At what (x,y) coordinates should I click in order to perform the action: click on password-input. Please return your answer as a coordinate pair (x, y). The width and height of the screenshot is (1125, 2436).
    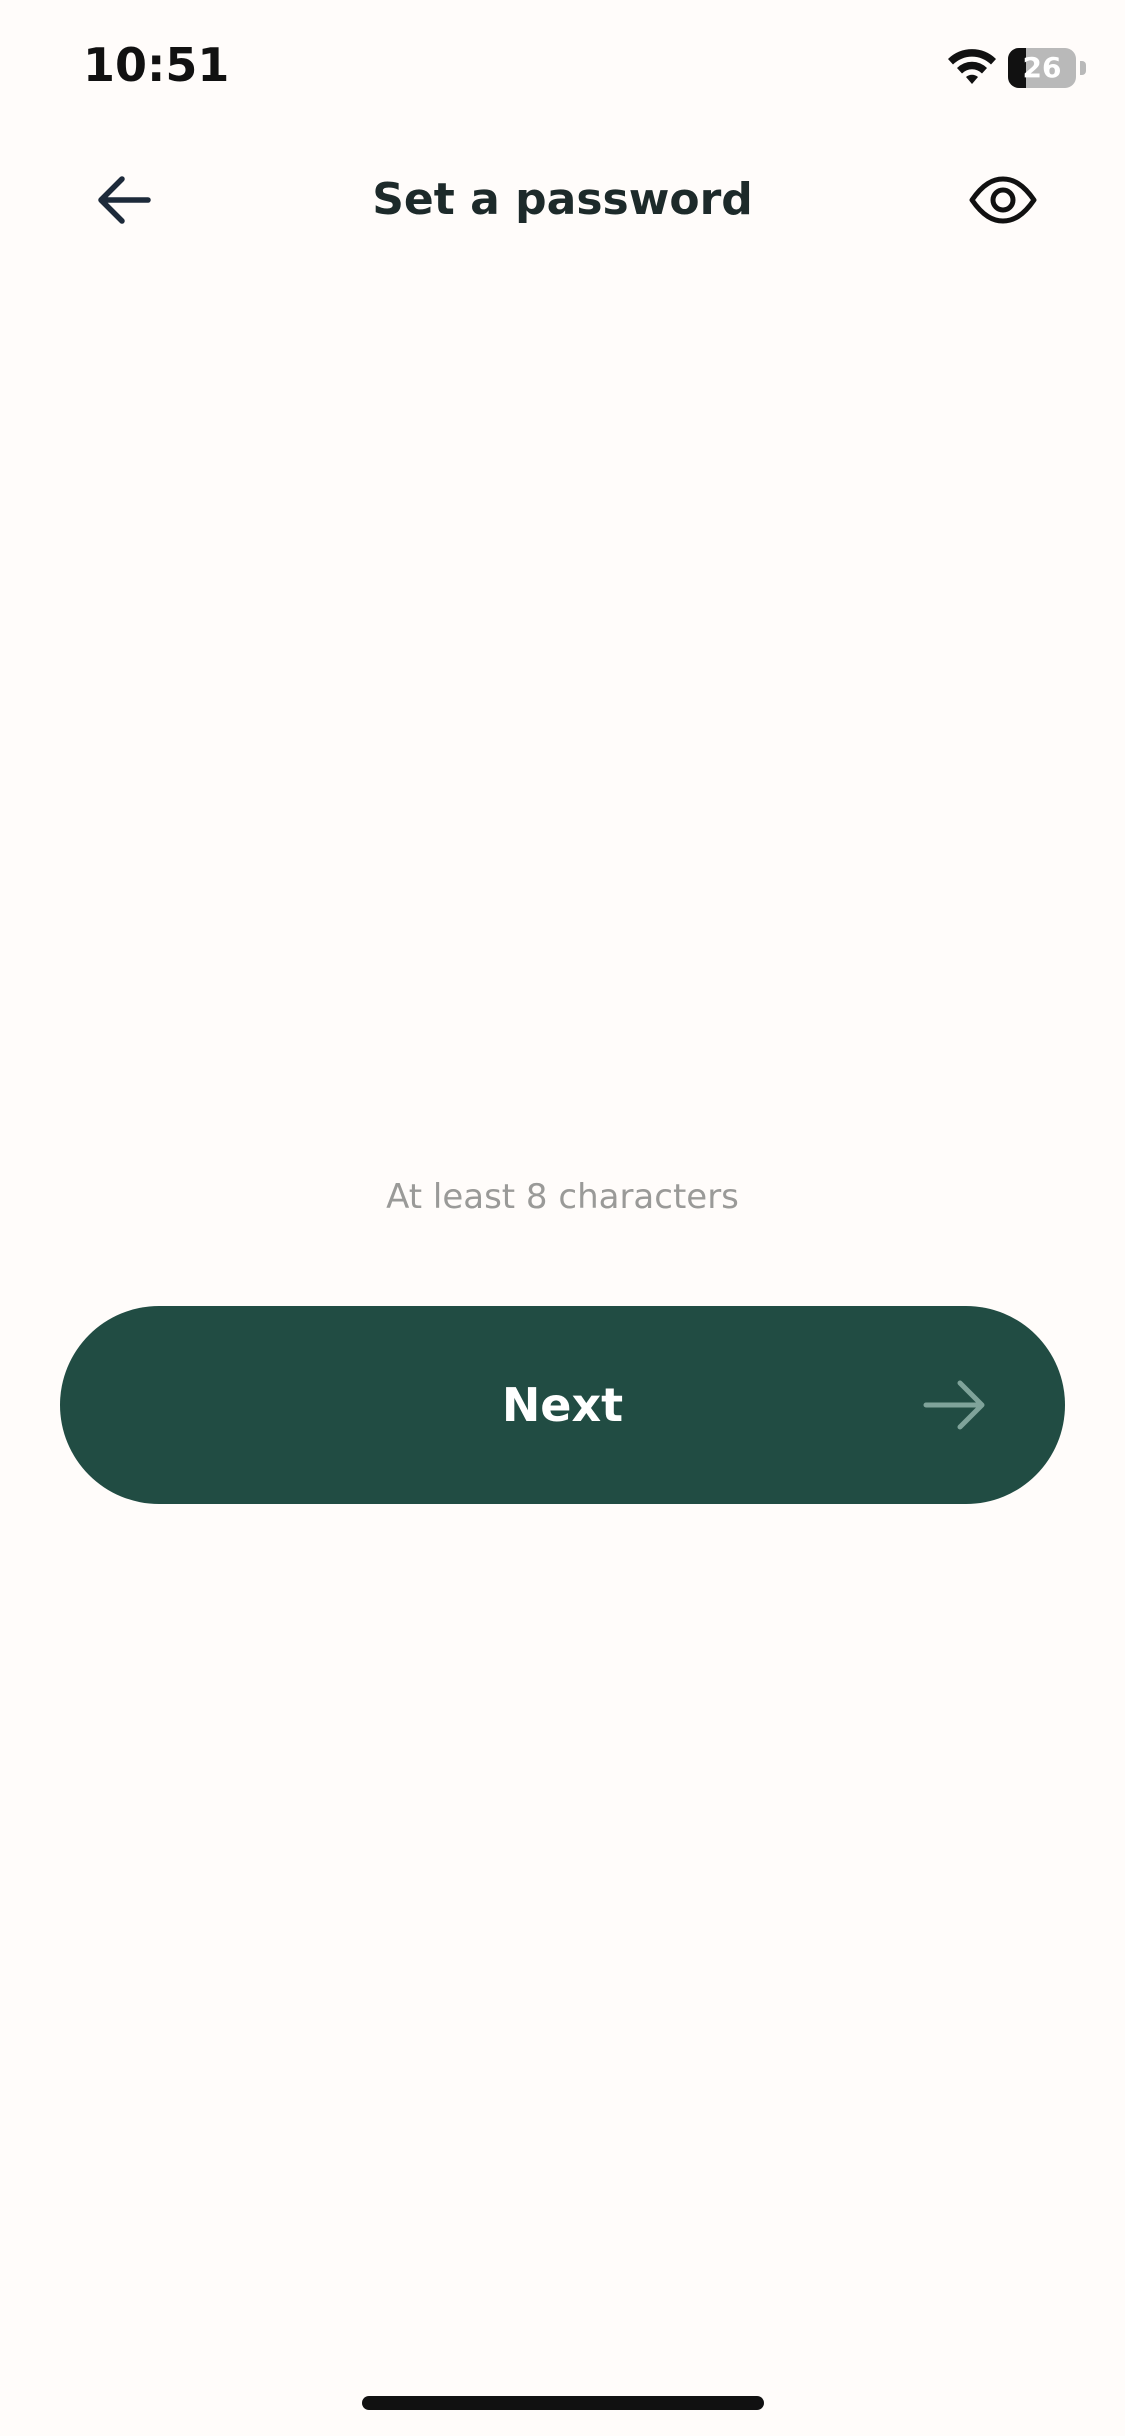
    Looking at the image, I should click on (564, 781).